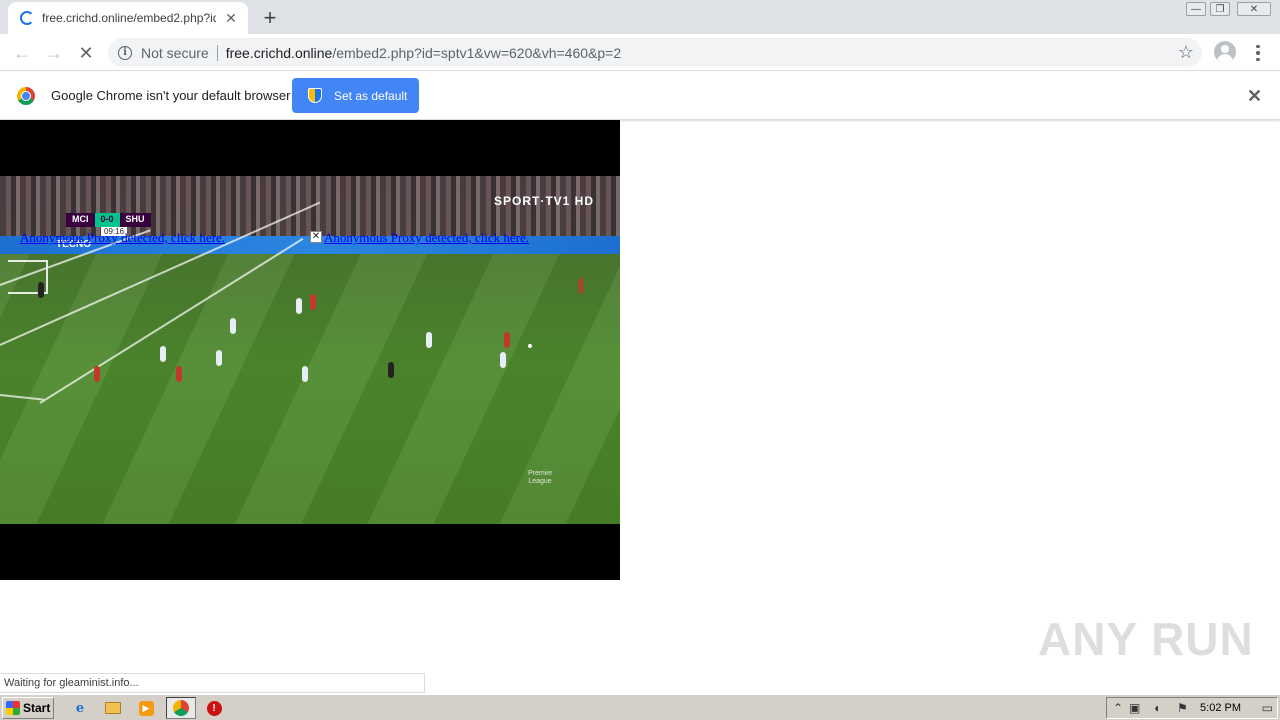 This screenshot has height=720, width=1280. I want to click on minimize-button: —, so click(1196, 9).